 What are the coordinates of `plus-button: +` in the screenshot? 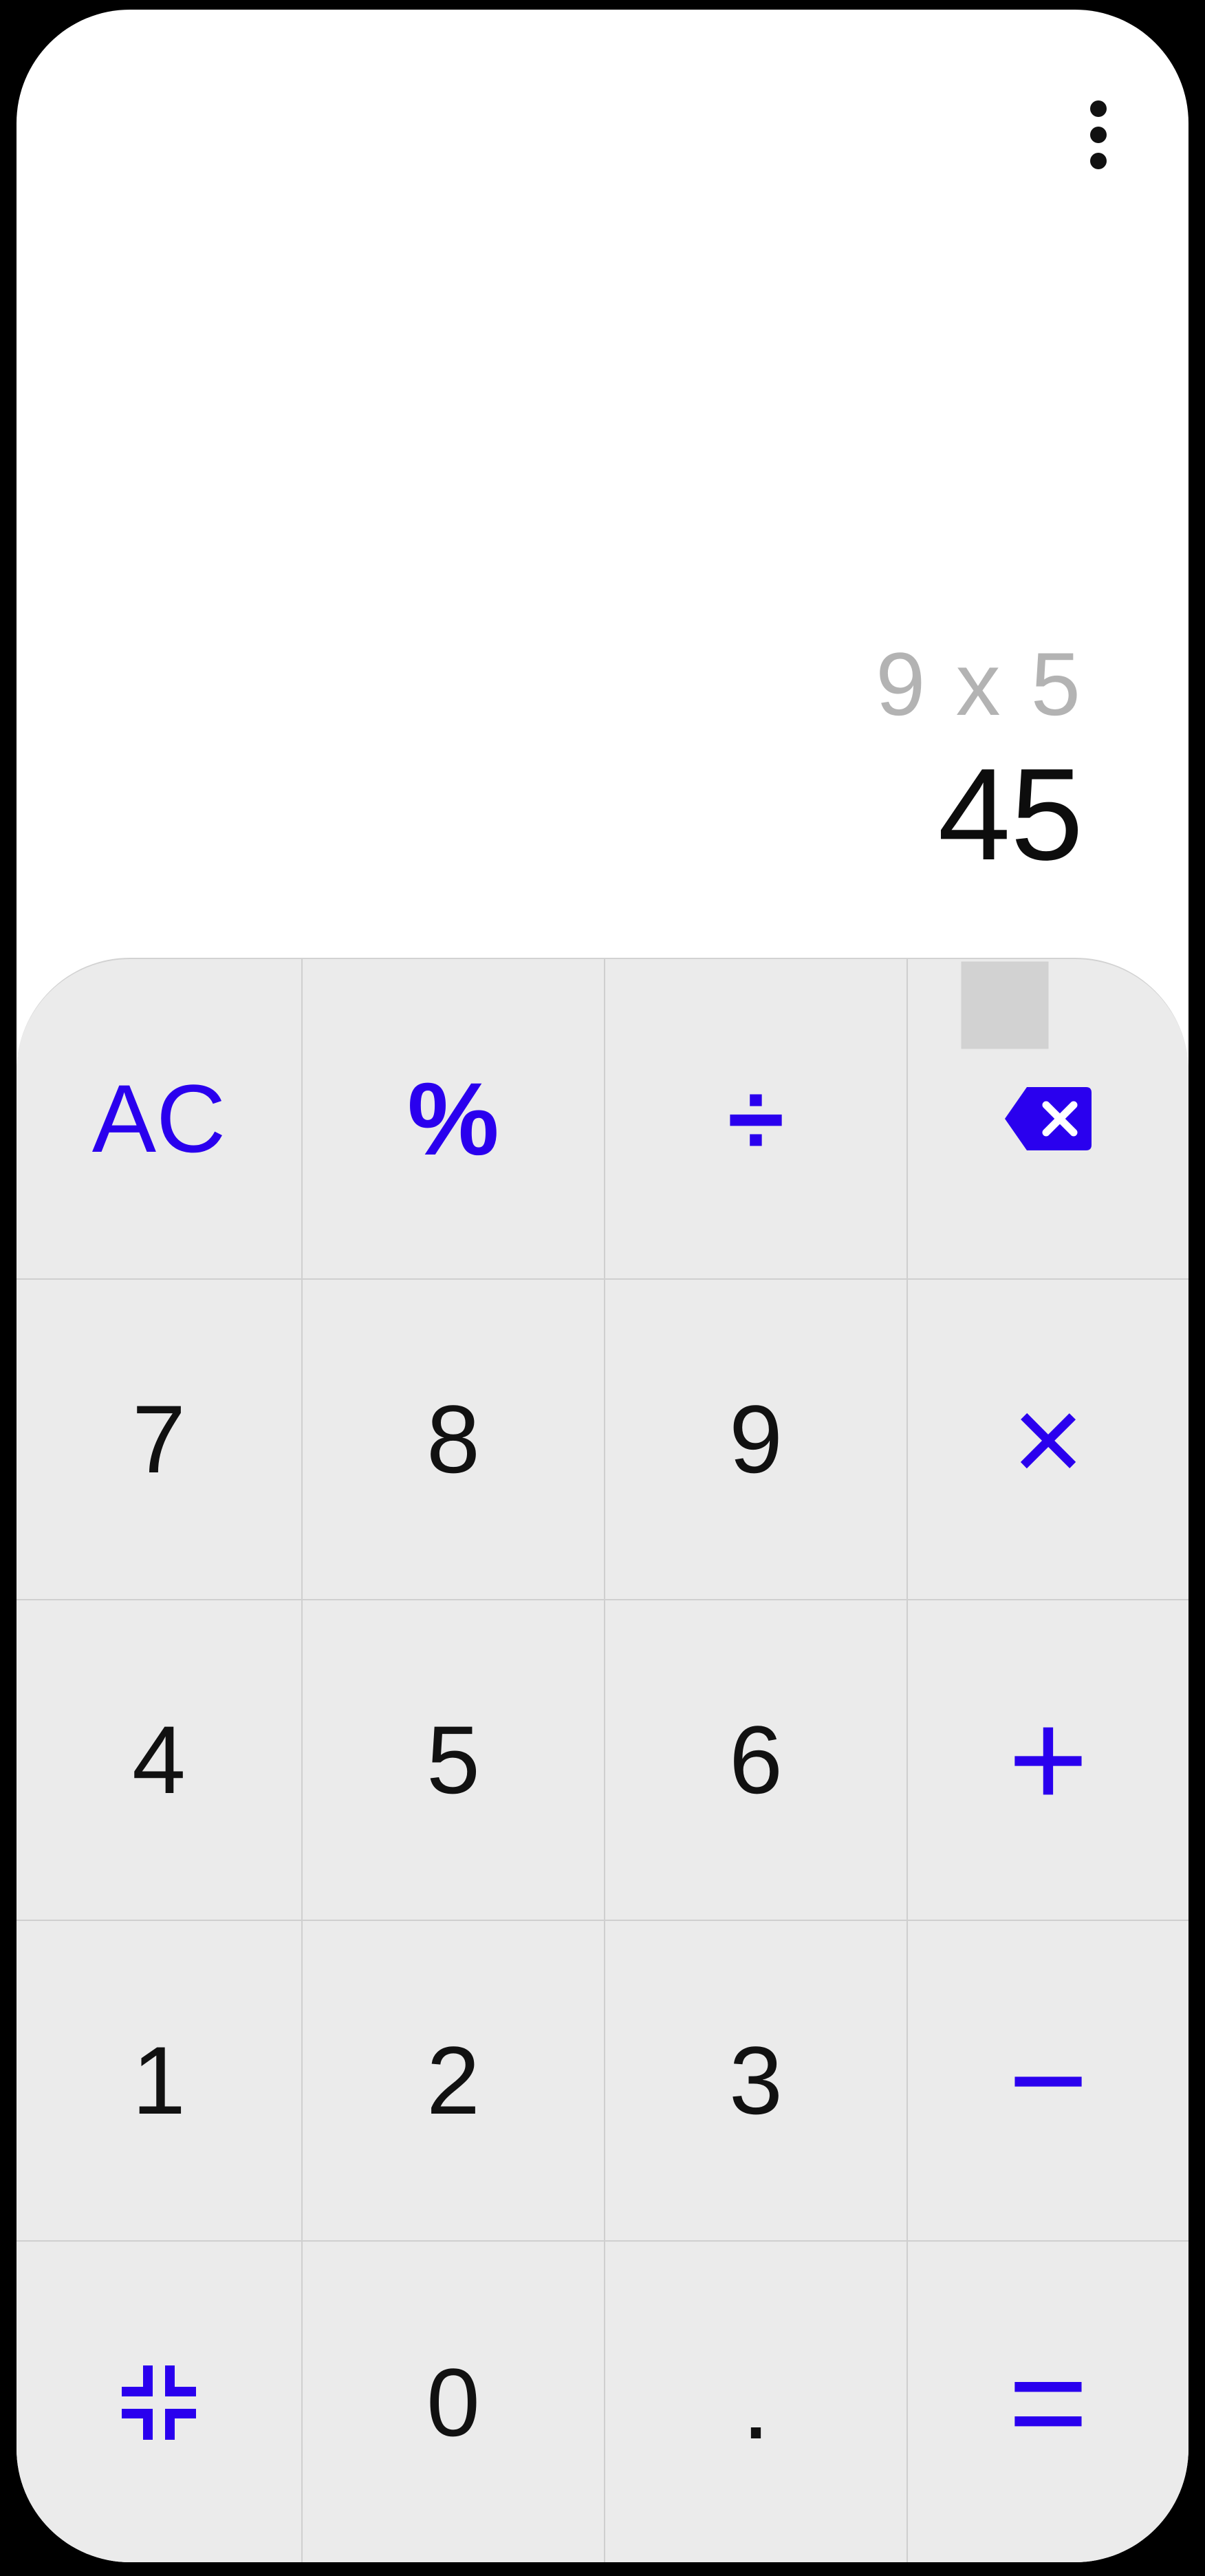 It's located at (1048, 1761).